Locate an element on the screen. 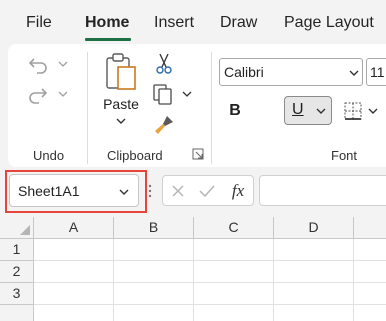  close-icon is located at coordinates (178, 191).